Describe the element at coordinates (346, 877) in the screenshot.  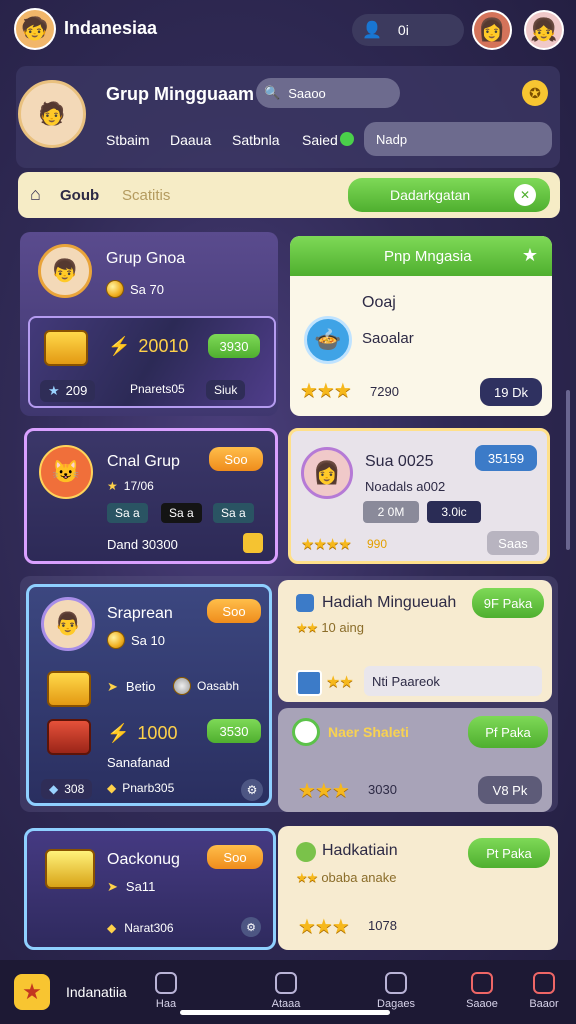
I see `card9-subline: ★★ obaba anake` at that location.